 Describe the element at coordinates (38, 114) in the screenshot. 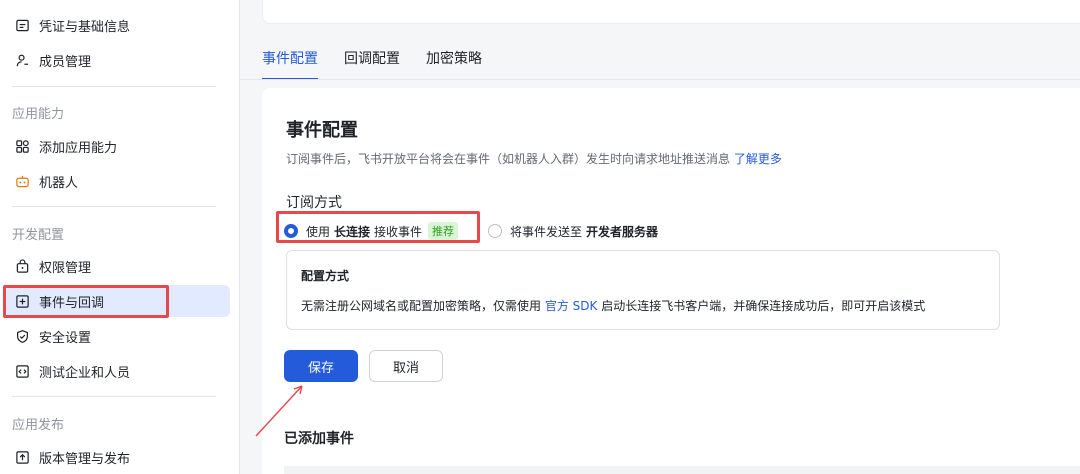

I see `section-title-app-capability: 应用能力` at that location.